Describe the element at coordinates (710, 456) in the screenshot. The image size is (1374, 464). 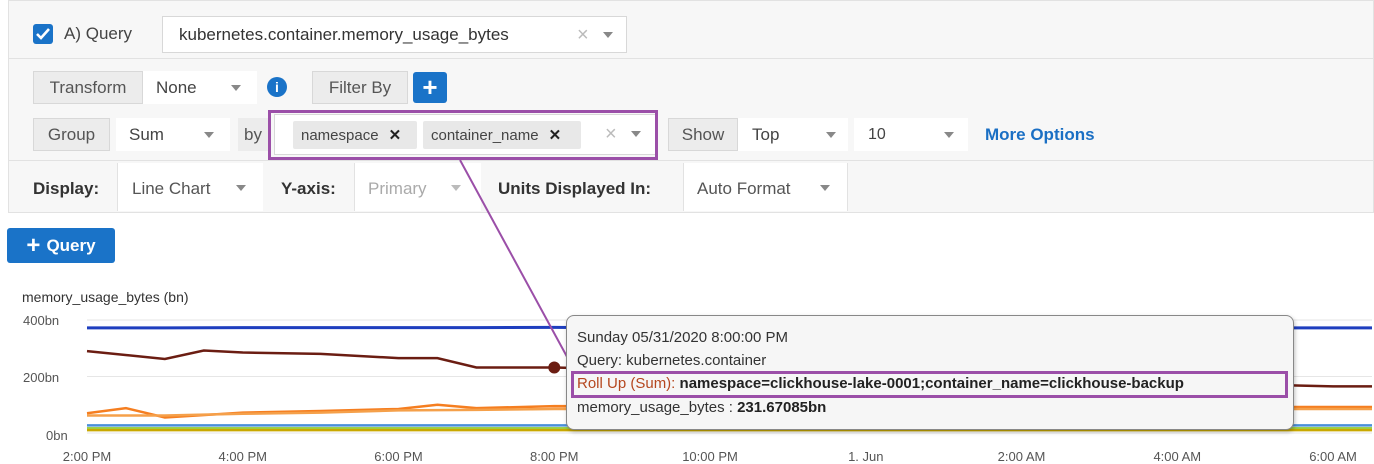
I see `x-tick: 10:00 PM` at that location.